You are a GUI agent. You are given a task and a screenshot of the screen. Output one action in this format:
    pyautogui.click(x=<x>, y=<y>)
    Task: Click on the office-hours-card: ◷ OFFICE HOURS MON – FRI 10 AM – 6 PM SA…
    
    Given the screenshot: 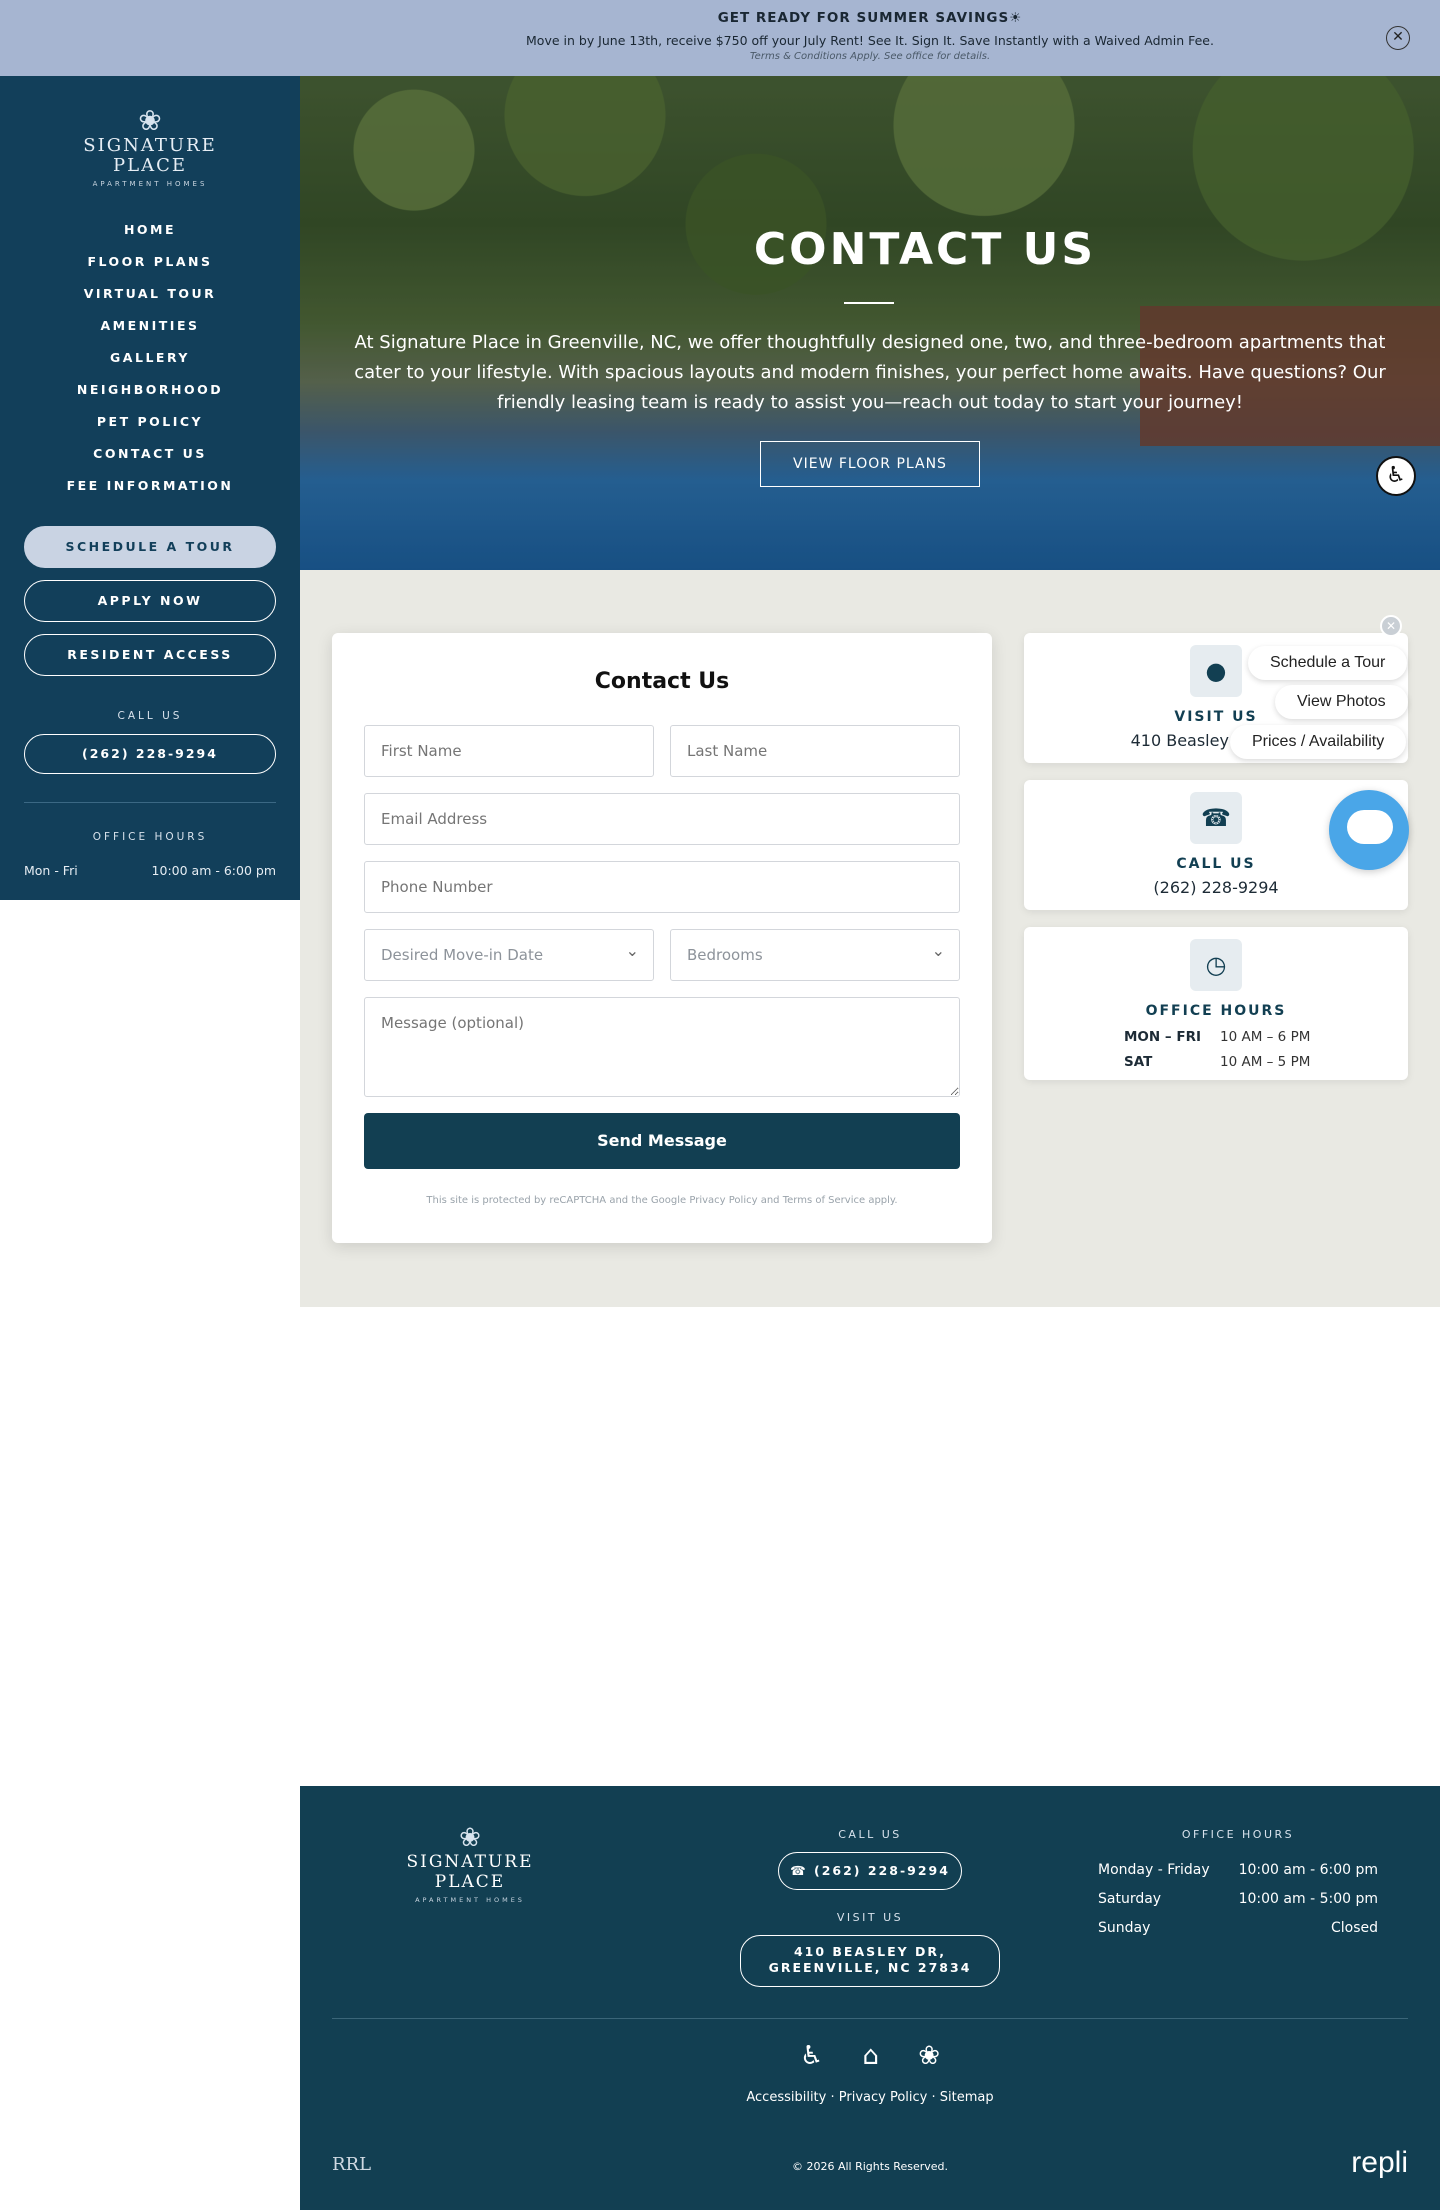 What is the action you would take?
    pyautogui.click(x=1216, y=1003)
    